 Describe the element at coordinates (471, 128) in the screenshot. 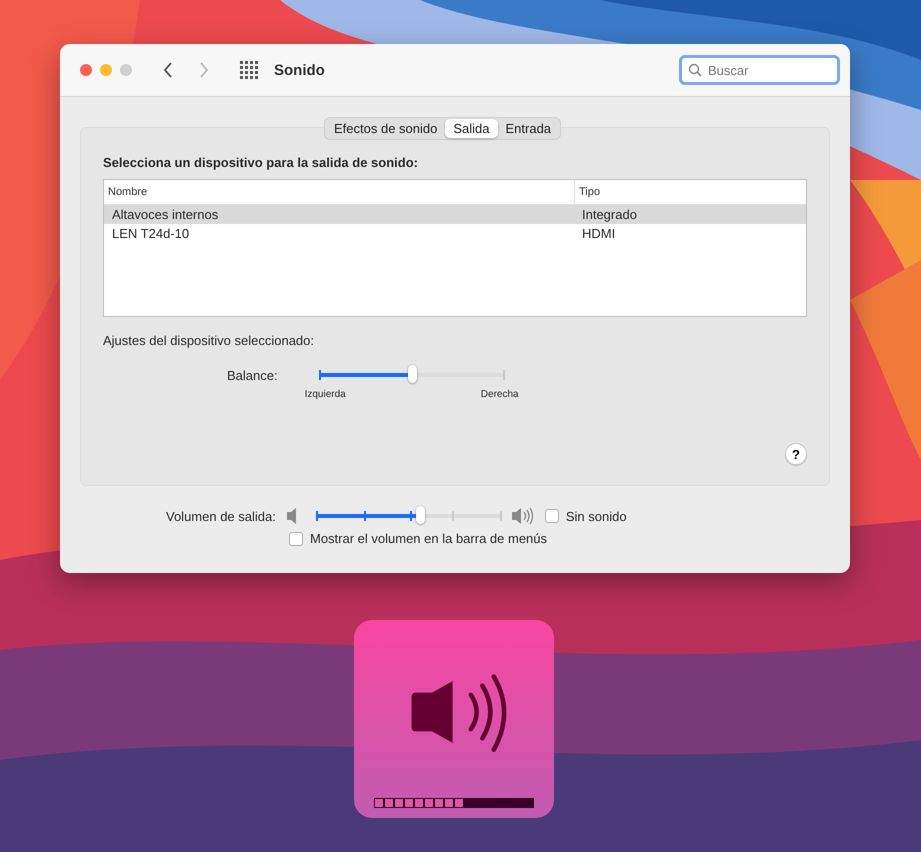

I see `tab: Salida` at that location.